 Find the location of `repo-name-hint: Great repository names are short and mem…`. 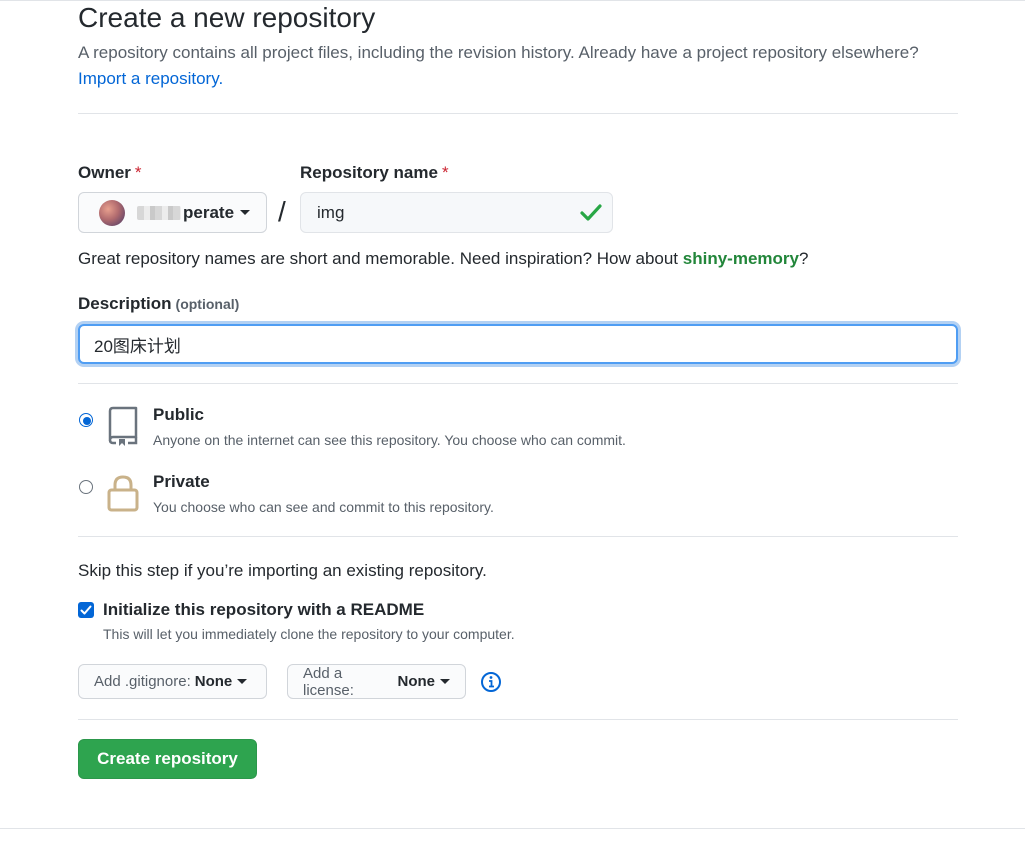

repo-name-hint: Great repository names are short and mem… is located at coordinates (443, 259).